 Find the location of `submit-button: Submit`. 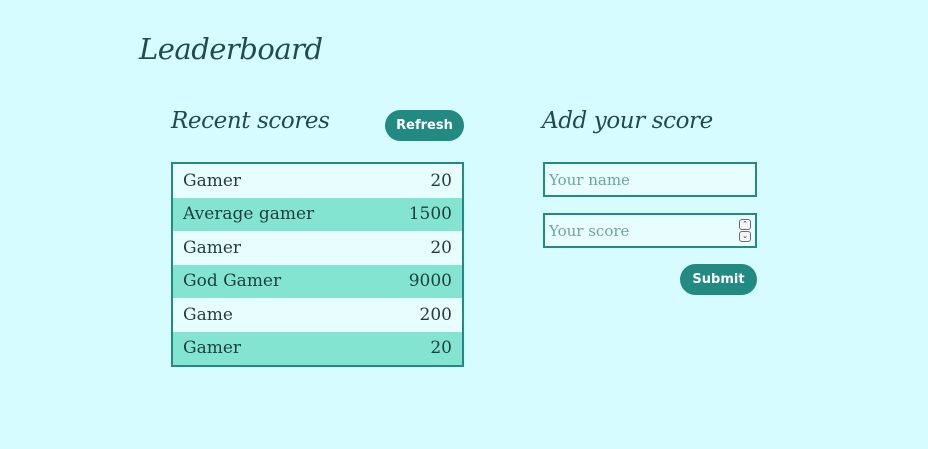

submit-button: Submit is located at coordinates (718, 279).